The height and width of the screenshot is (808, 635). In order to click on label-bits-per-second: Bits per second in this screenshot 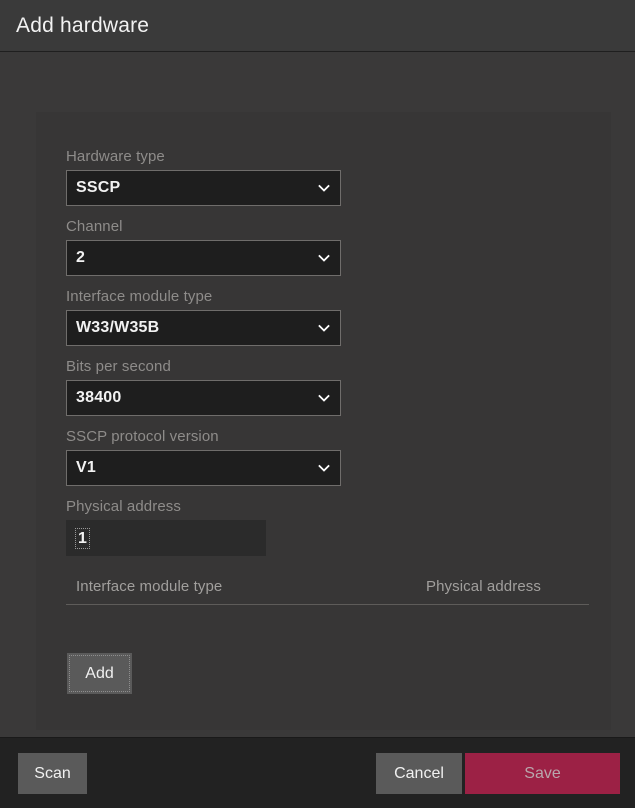, I will do `click(118, 366)`.